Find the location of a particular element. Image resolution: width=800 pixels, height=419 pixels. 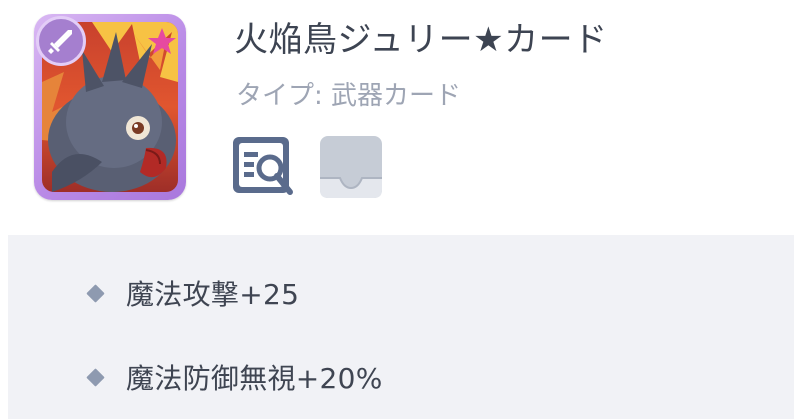

stat-row: 魔法攻撃+25 is located at coordinates (192, 293).